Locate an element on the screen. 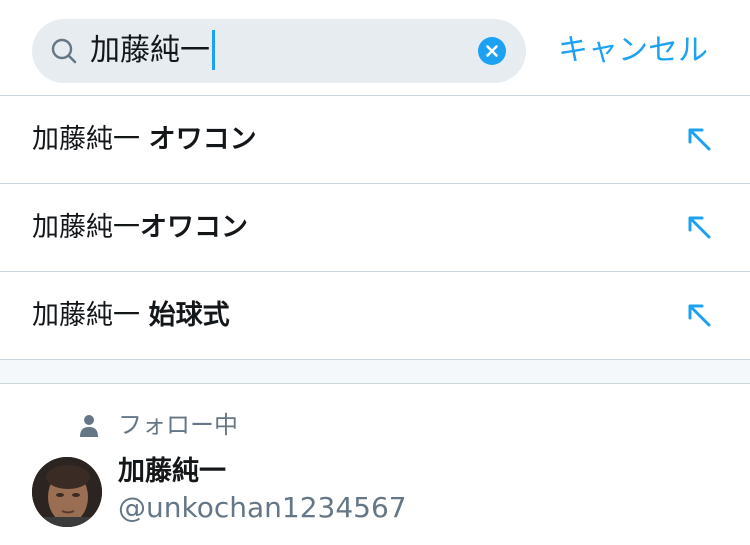 This screenshot has height=545, width=750. suggestion-text: 加藤純一オワコン is located at coordinates (140, 228).